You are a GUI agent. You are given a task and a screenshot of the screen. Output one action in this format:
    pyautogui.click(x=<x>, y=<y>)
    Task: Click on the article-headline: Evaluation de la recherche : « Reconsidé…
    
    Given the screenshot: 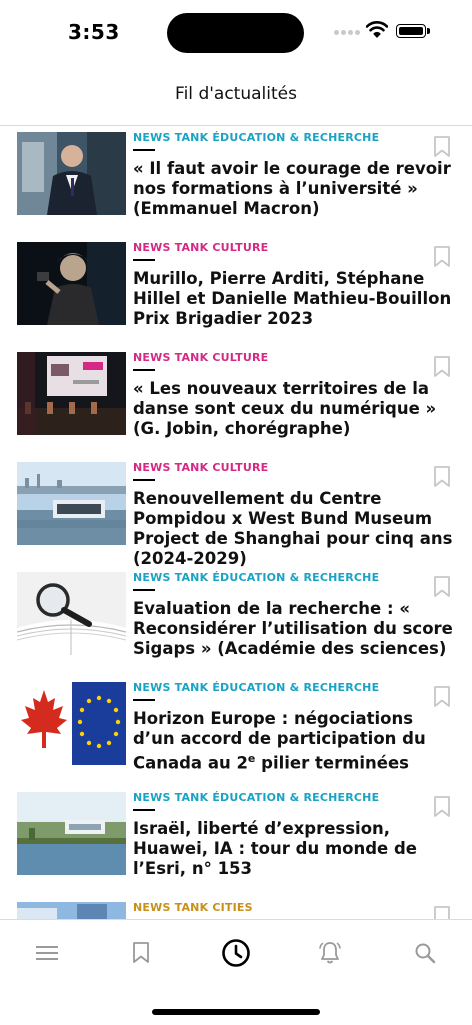 What is the action you would take?
    pyautogui.click(x=293, y=629)
    